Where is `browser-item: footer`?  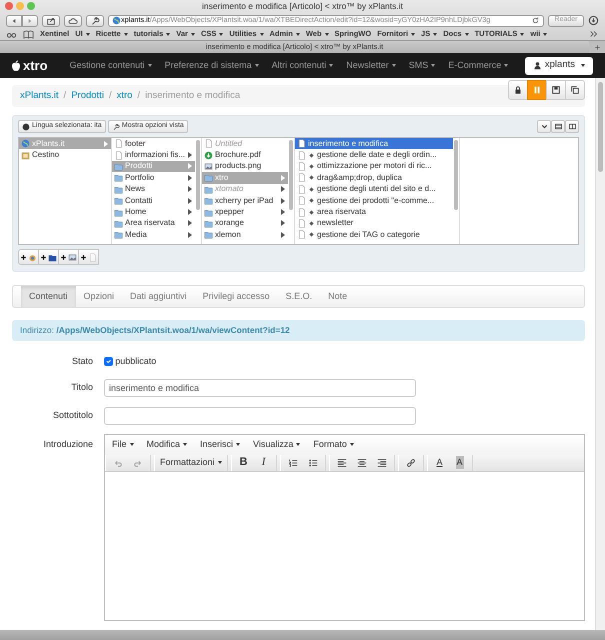 browser-item: footer is located at coordinates (153, 144).